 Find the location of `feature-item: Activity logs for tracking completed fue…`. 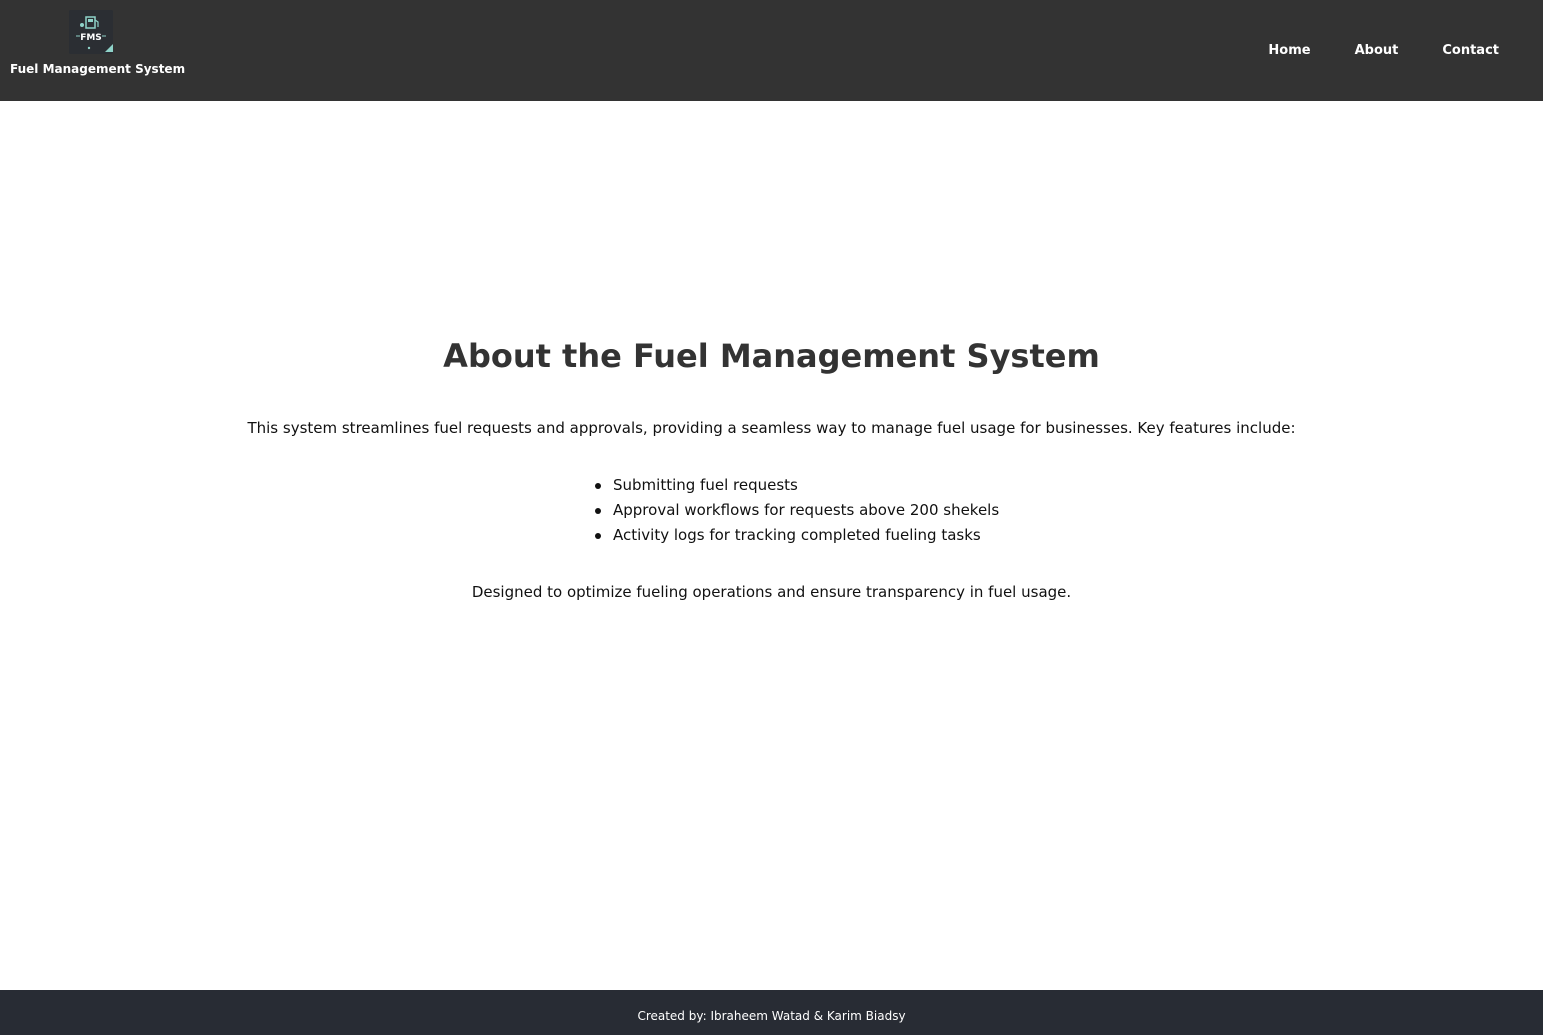

feature-item: Activity logs for tracking completed fue… is located at coordinates (796, 535).